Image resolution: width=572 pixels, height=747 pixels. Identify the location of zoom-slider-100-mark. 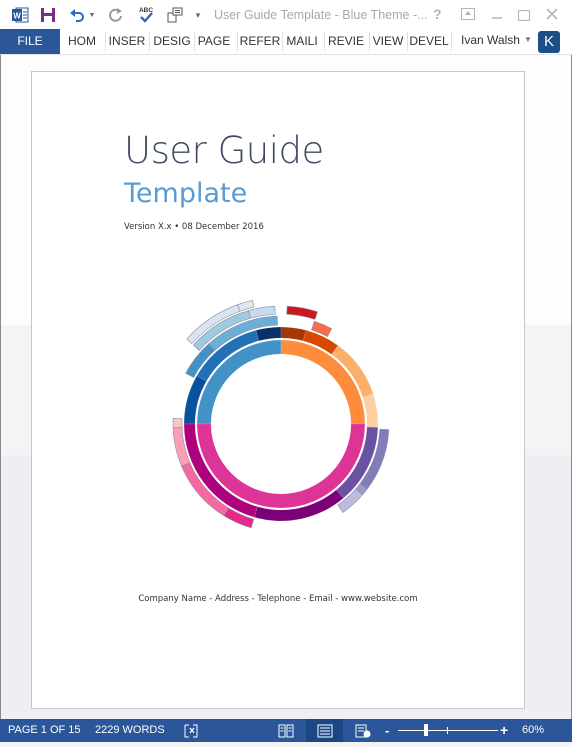
(447, 730).